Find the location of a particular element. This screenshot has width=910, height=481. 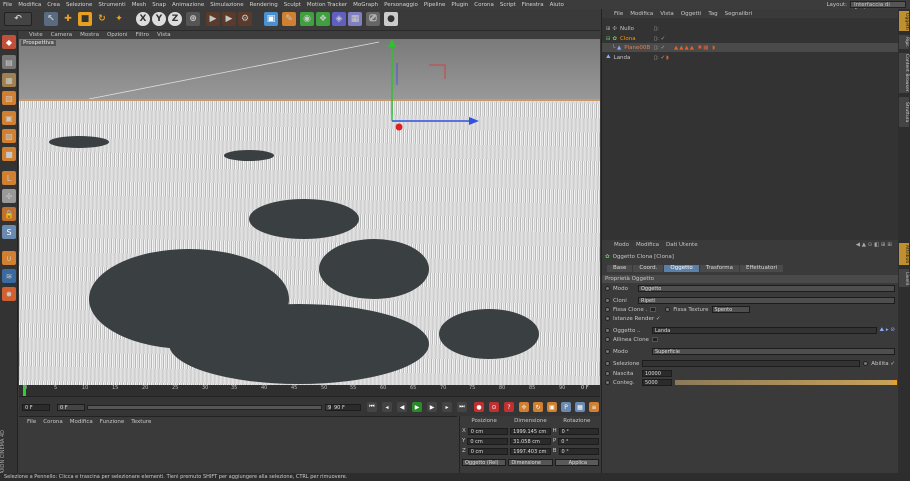

distribution-dropdown: Superficie is located at coordinates (773, 351).